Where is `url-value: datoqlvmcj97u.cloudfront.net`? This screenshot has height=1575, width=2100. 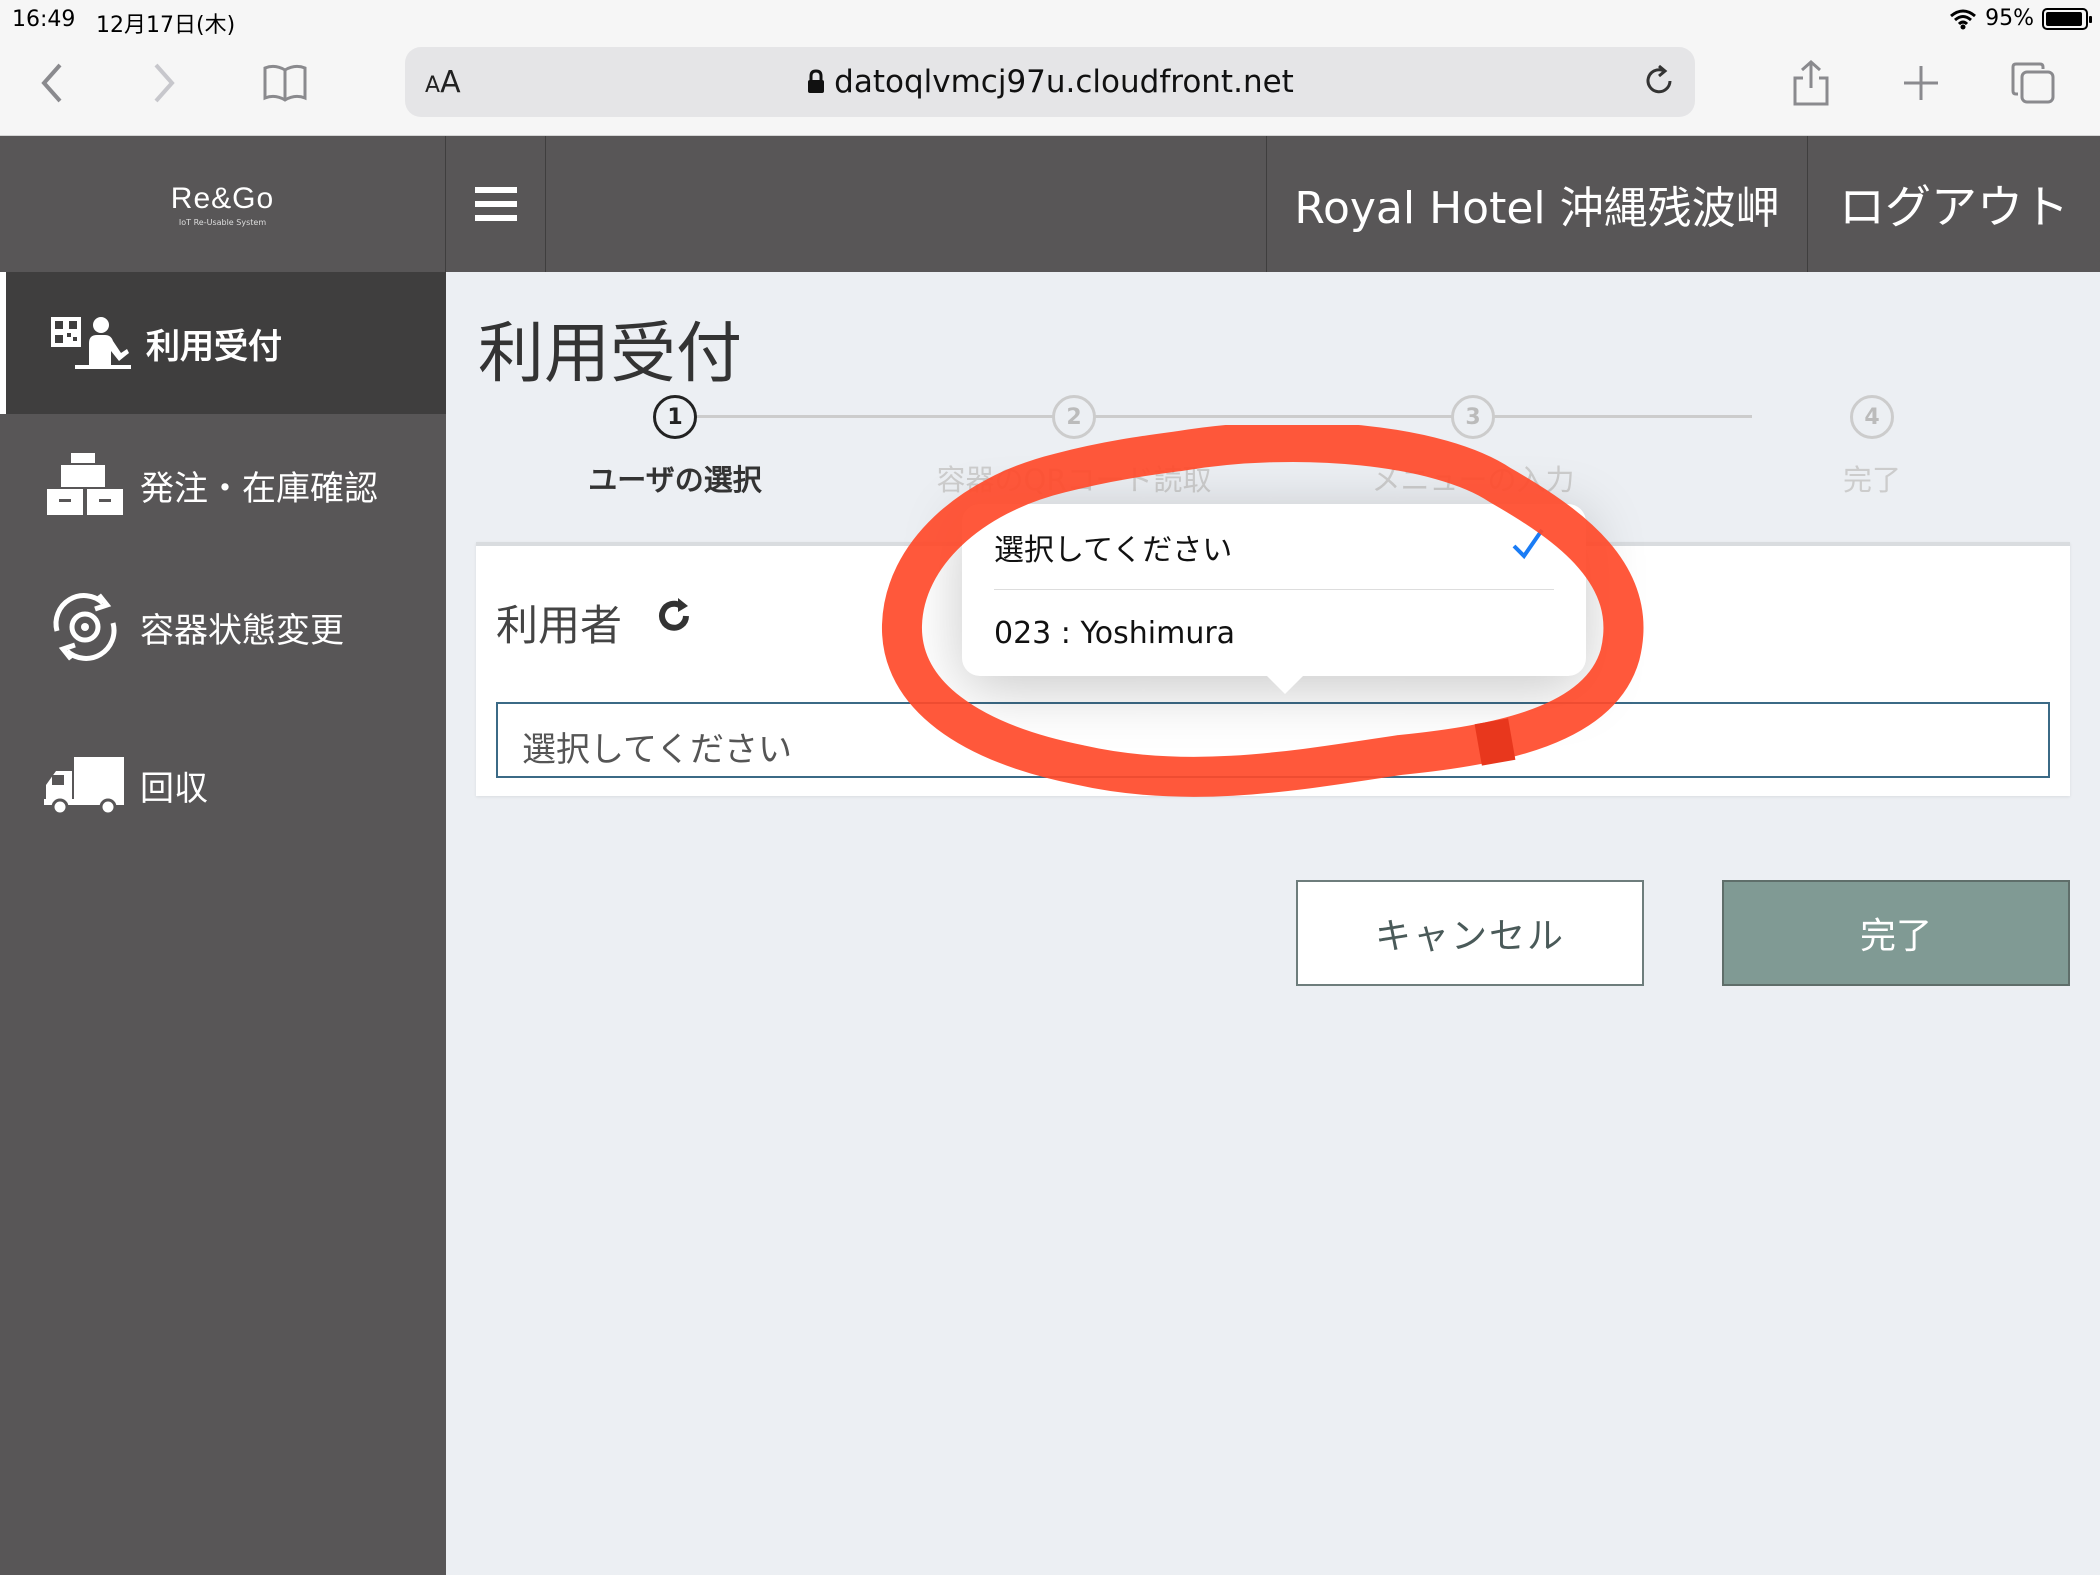
url-value: datoqlvmcj97u.cloudfront.net is located at coordinates (1064, 82).